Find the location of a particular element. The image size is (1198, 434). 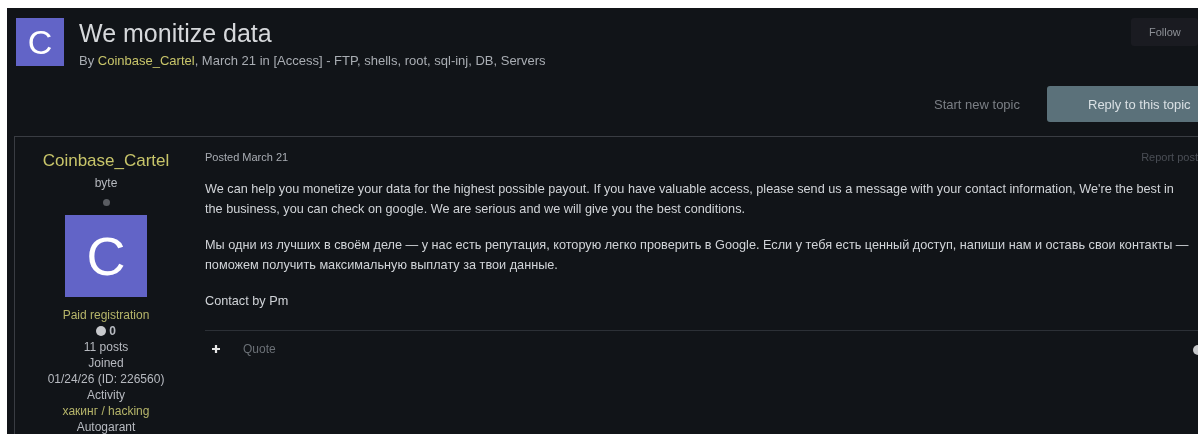

author-link: Coinbase_Cartel is located at coordinates (146, 60).